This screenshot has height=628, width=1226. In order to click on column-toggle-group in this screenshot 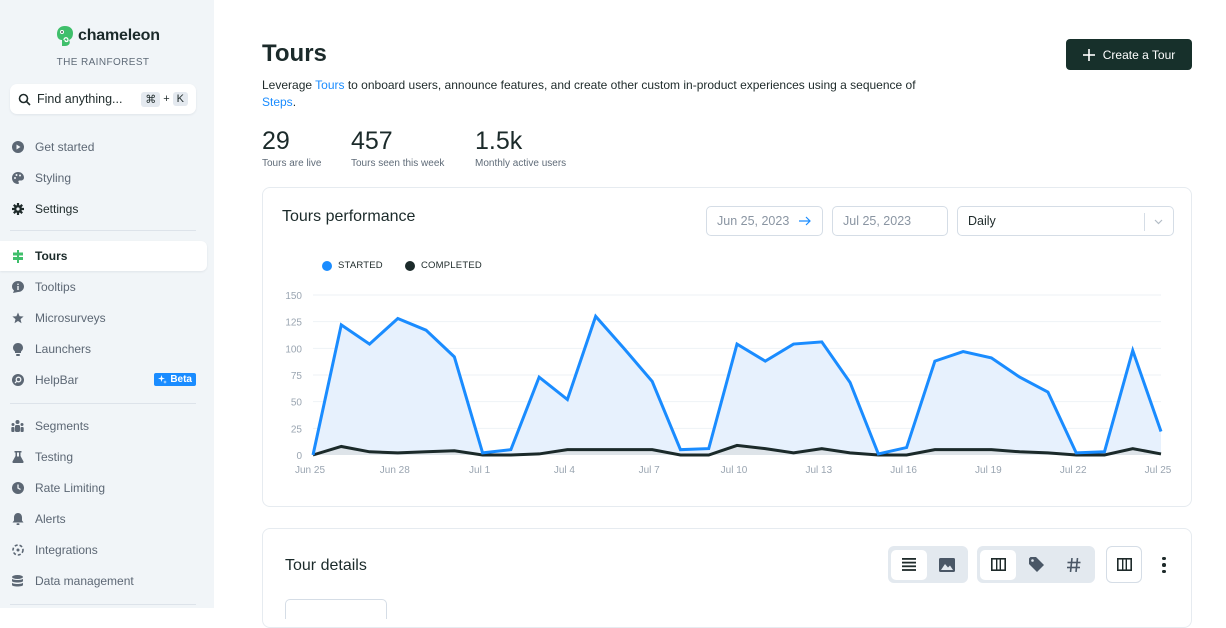, I will do `click(1036, 564)`.